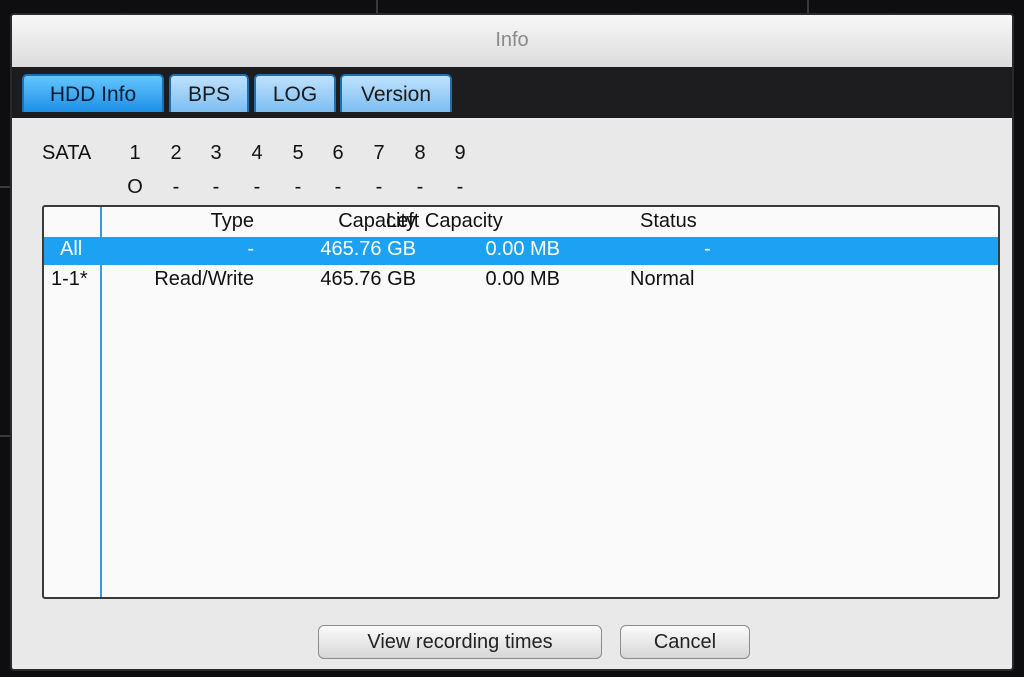 This screenshot has height=677, width=1024. Describe the element at coordinates (685, 642) in the screenshot. I see `cancel-button: Cancel` at that location.